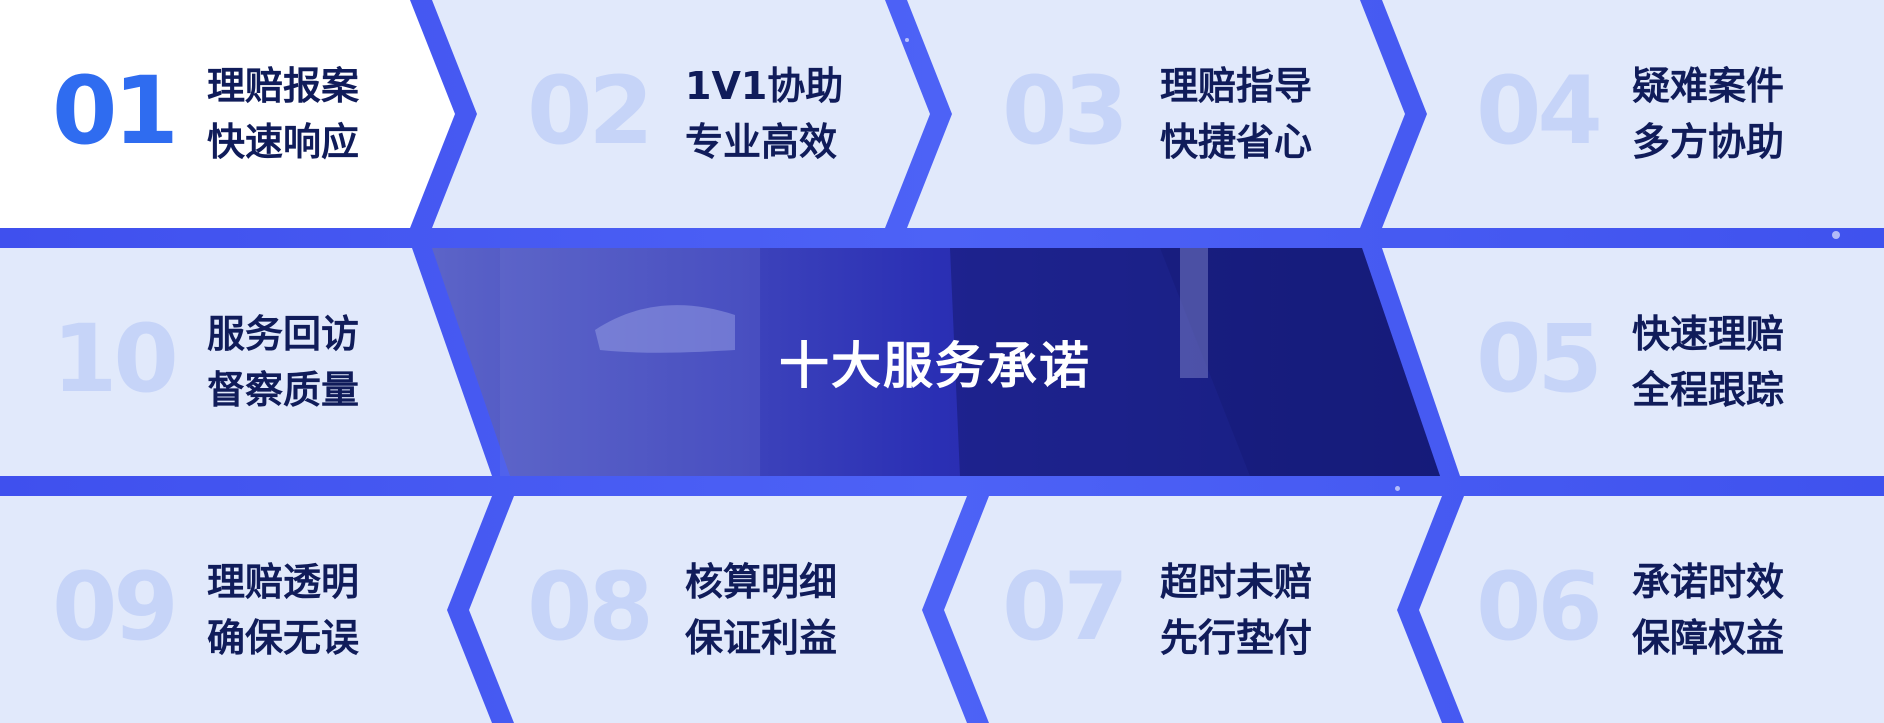 This screenshot has height=723, width=1884. I want to click on promise-06: 06 承诺时效 保障权益, so click(1654, 610).